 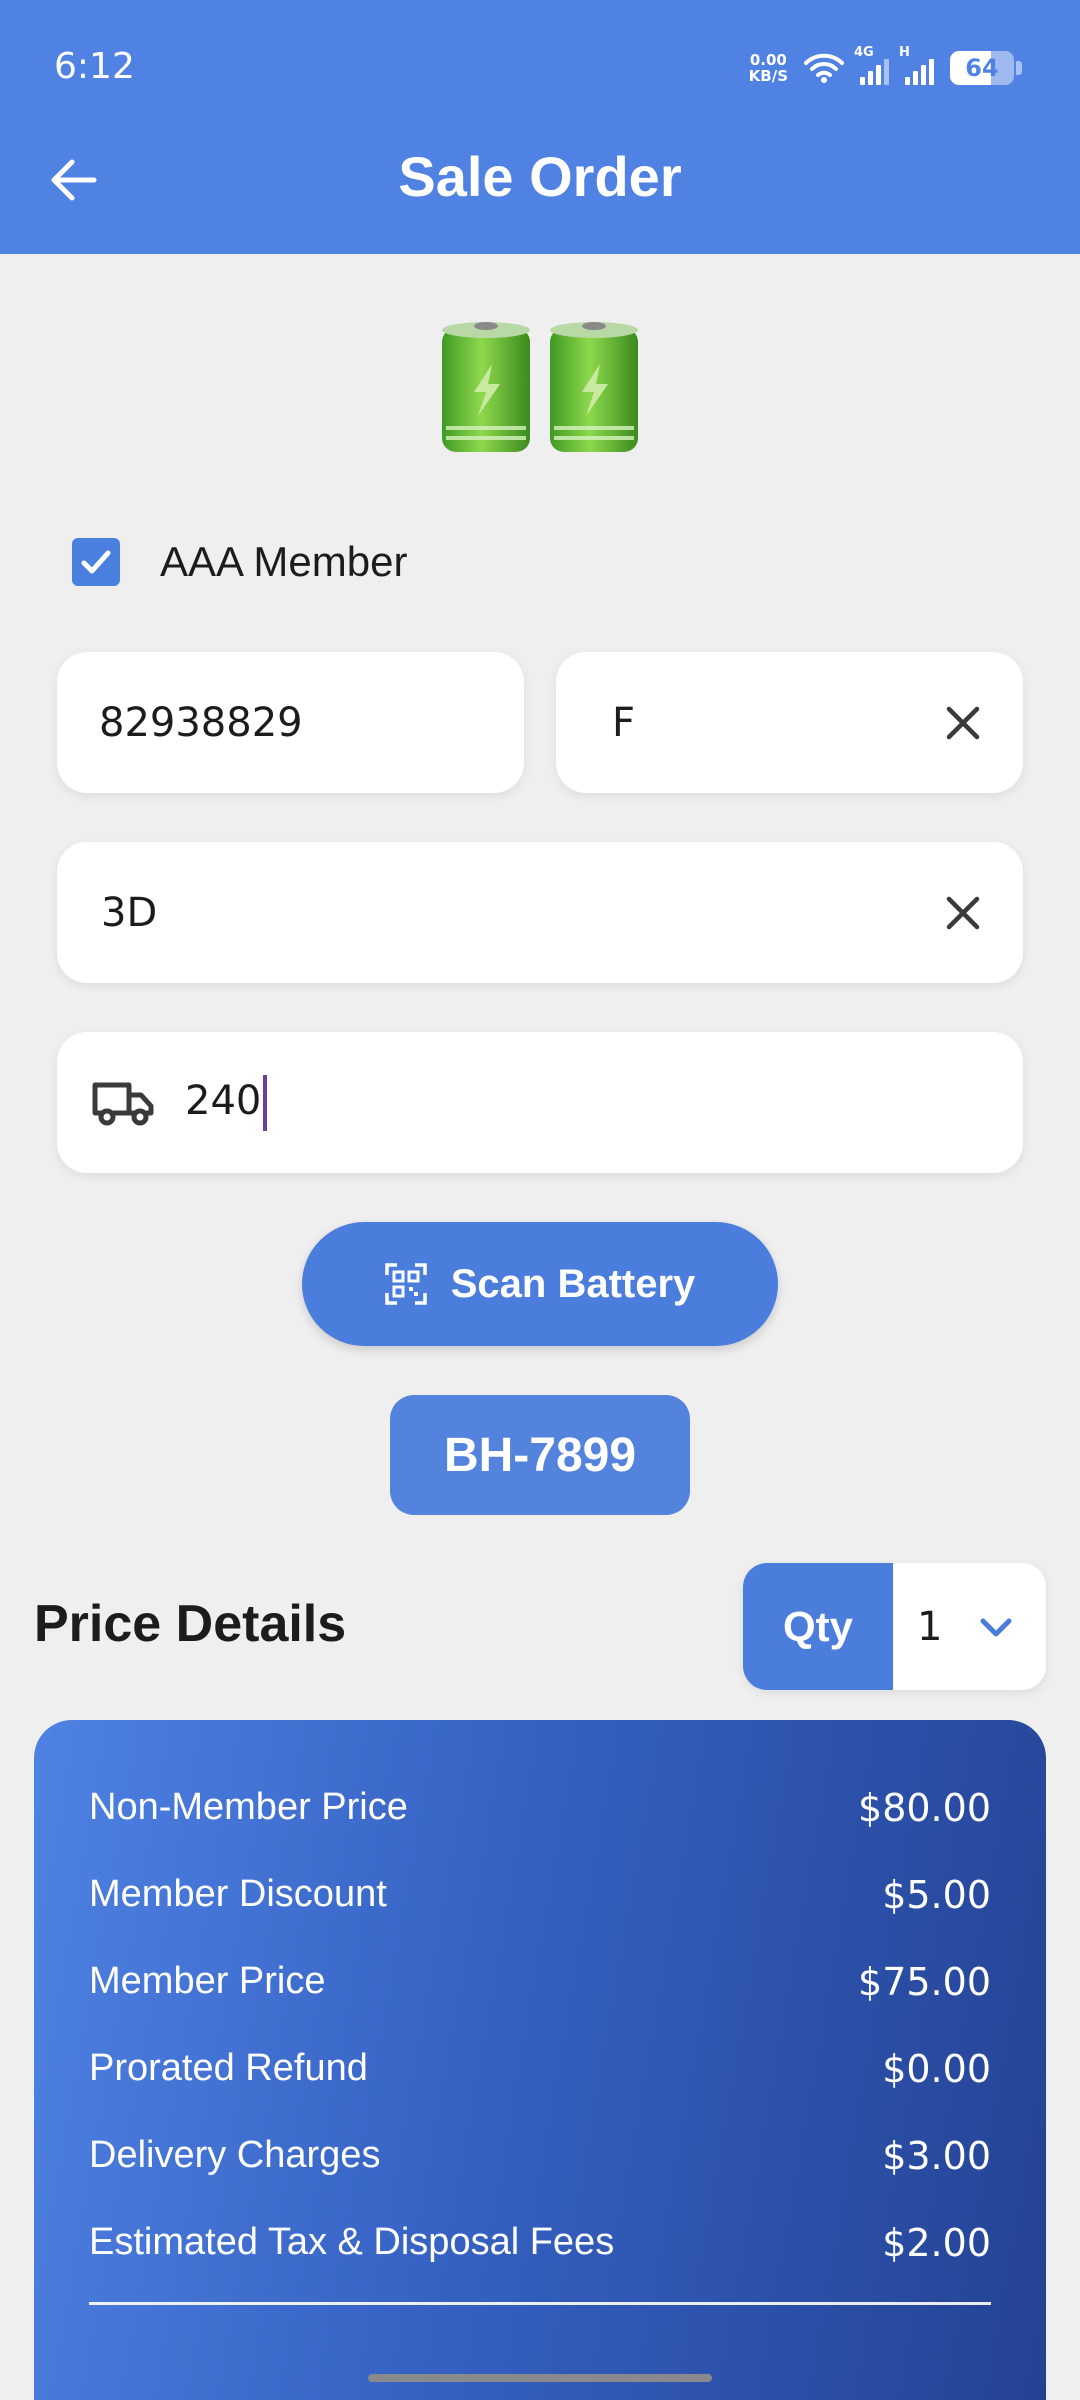 What do you see at coordinates (352, 2242) in the screenshot?
I see `price-row-label: Estimated Tax & Disposal Fees` at bounding box center [352, 2242].